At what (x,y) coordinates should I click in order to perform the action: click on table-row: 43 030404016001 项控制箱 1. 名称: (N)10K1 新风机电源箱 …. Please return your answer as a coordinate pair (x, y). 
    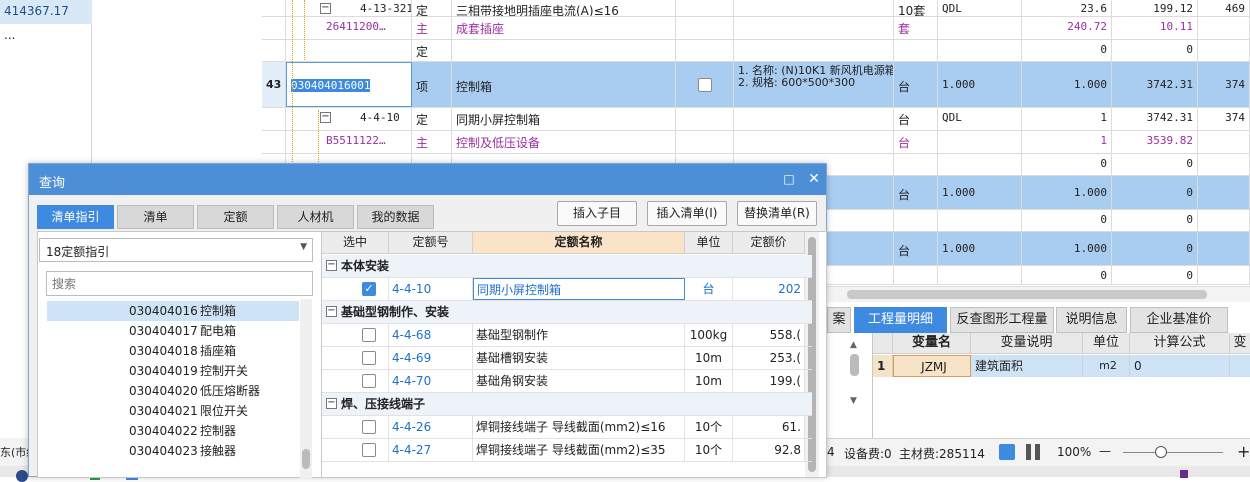
    Looking at the image, I should click on (756, 85).